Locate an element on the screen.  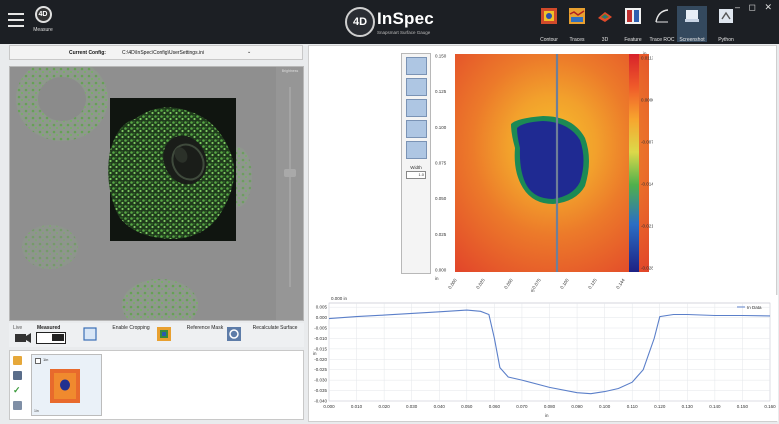
check-icon: ✓ is located at coordinates (17, 390).